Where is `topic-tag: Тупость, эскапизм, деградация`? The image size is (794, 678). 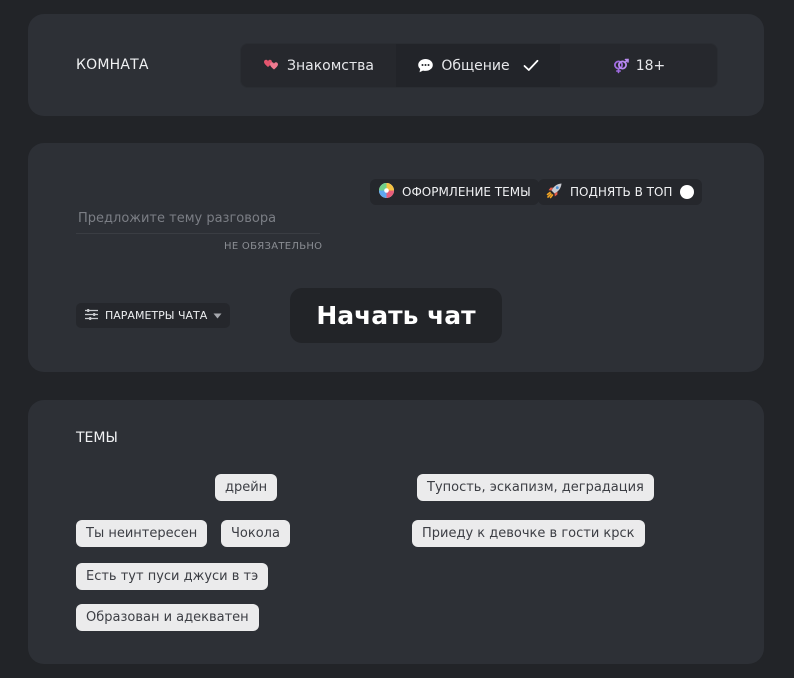
topic-tag: Тупость, эскапизм, деградация is located at coordinates (535, 487).